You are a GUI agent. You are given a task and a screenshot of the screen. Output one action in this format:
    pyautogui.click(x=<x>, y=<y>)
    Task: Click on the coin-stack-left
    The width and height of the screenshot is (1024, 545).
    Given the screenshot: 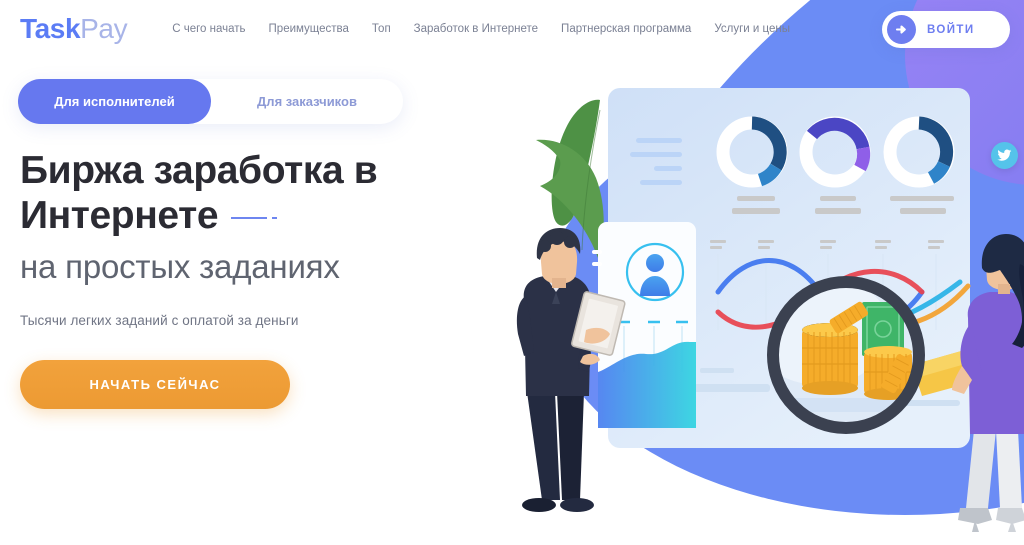 What is the action you would take?
    pyautogui.click(x=830, y=359)
    